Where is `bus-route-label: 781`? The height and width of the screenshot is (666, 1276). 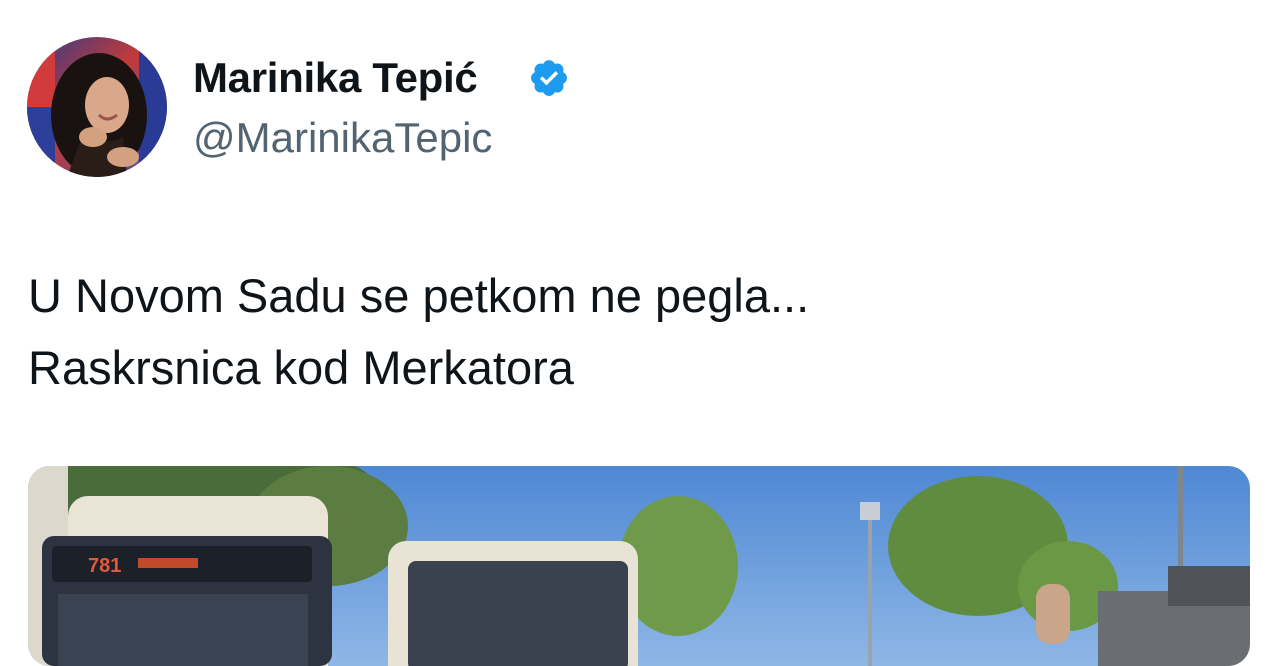 bus-route-label: 781 is located at coordinates (104, 566).